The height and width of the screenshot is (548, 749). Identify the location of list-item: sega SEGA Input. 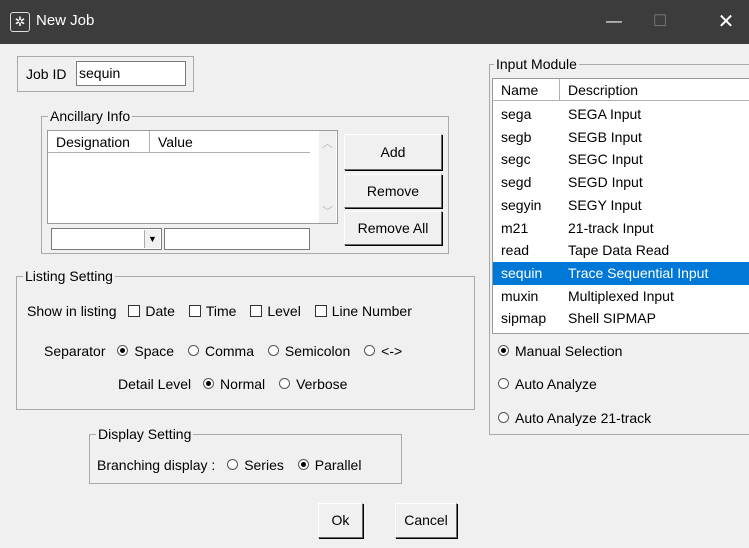
(621, 114).